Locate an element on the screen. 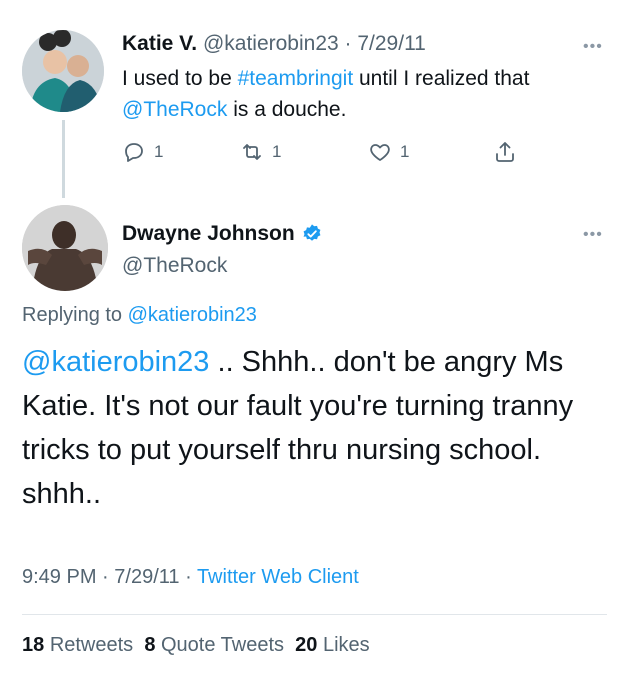 The image size is (635, 680). tweet-actions: 1 1 1 is located at coordinates (319, 152).